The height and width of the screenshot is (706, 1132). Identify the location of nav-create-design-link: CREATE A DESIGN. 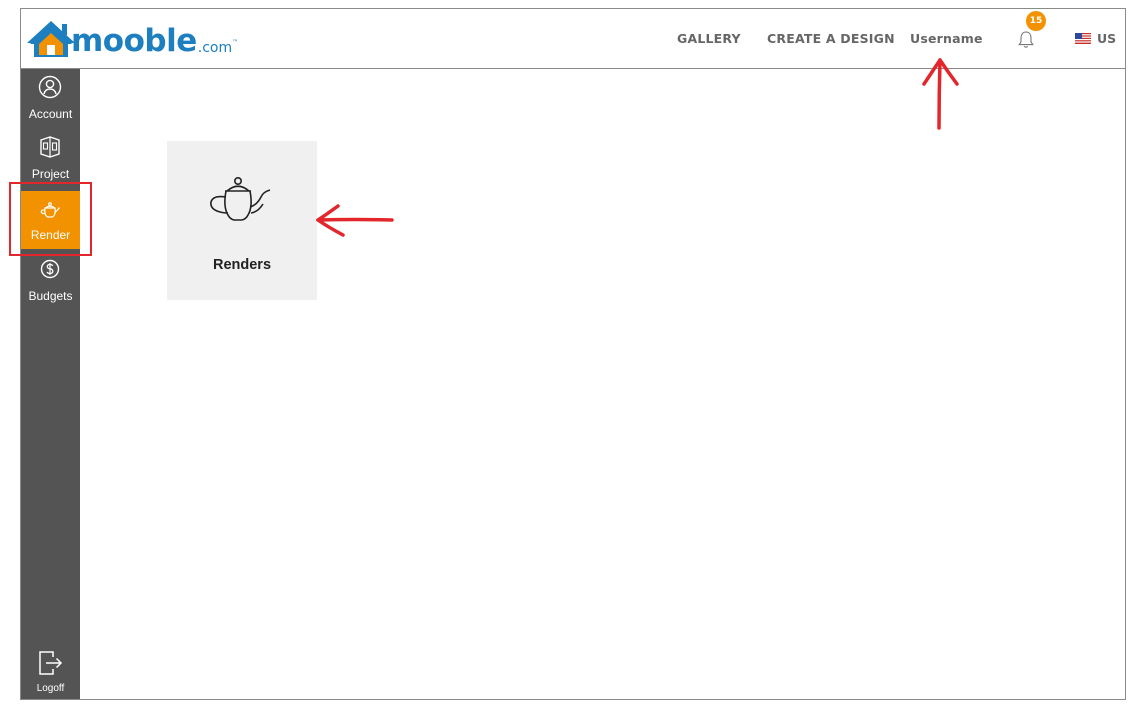
(831, 38).